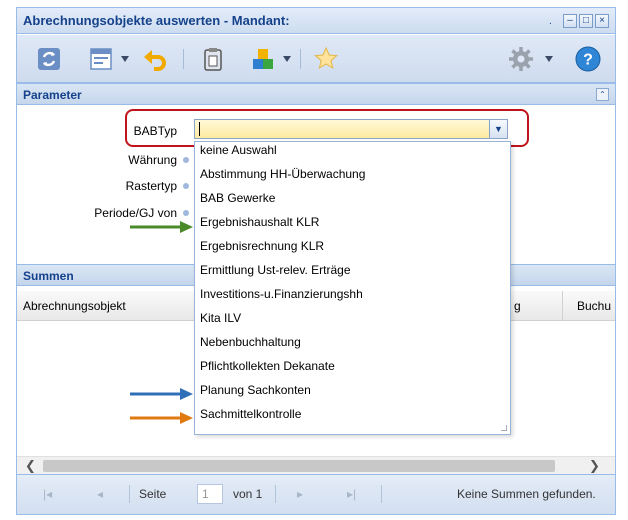  Describe the element at coordinates (250, 342) in the screenshot. I see `dropdown-option-nebenbuchhaltung: Nebenbuchhaltung` at that location.